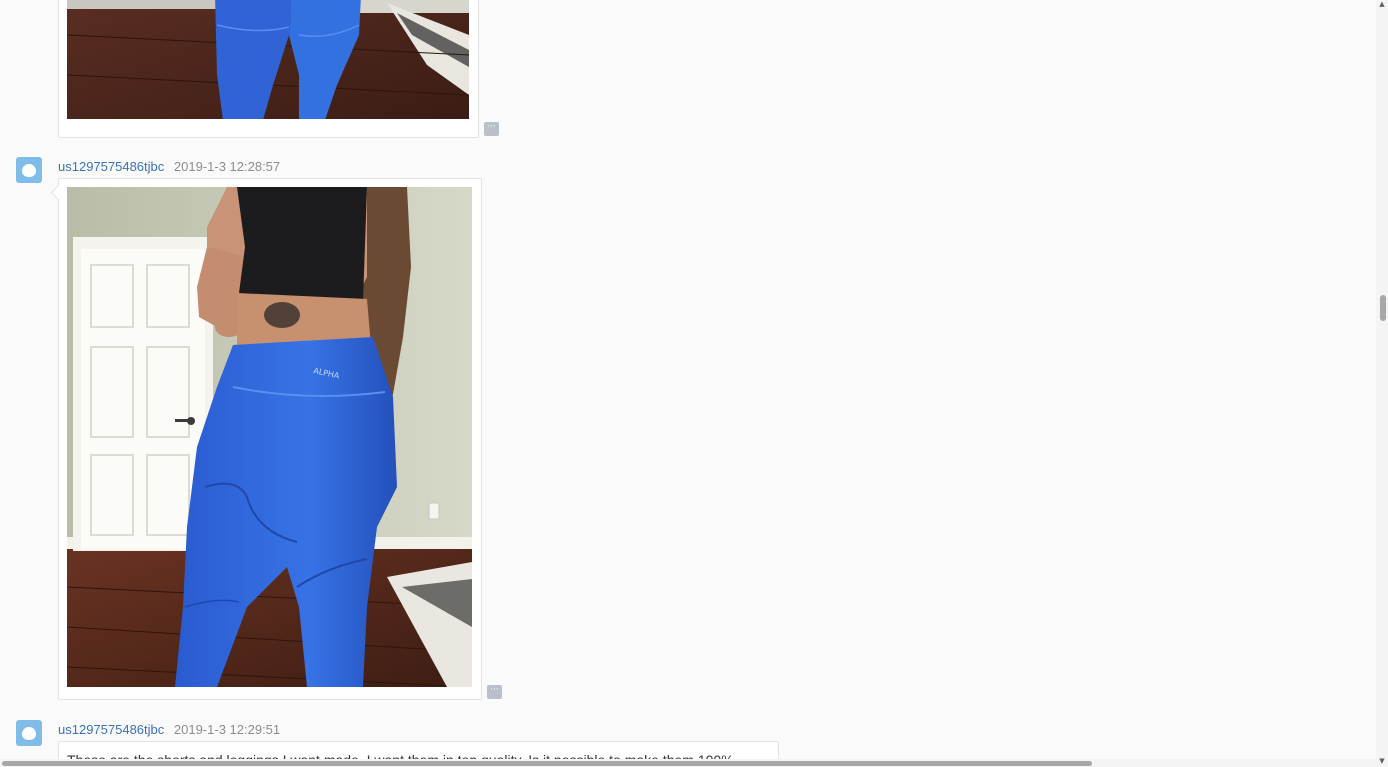 The width and height of the screenshot is (1388, 767). What do you see at coordinates (227, 729) in the screenshot?
I see `message-timestamp: 2019-1-3 12:29:51` at bounding box center [227, 729].